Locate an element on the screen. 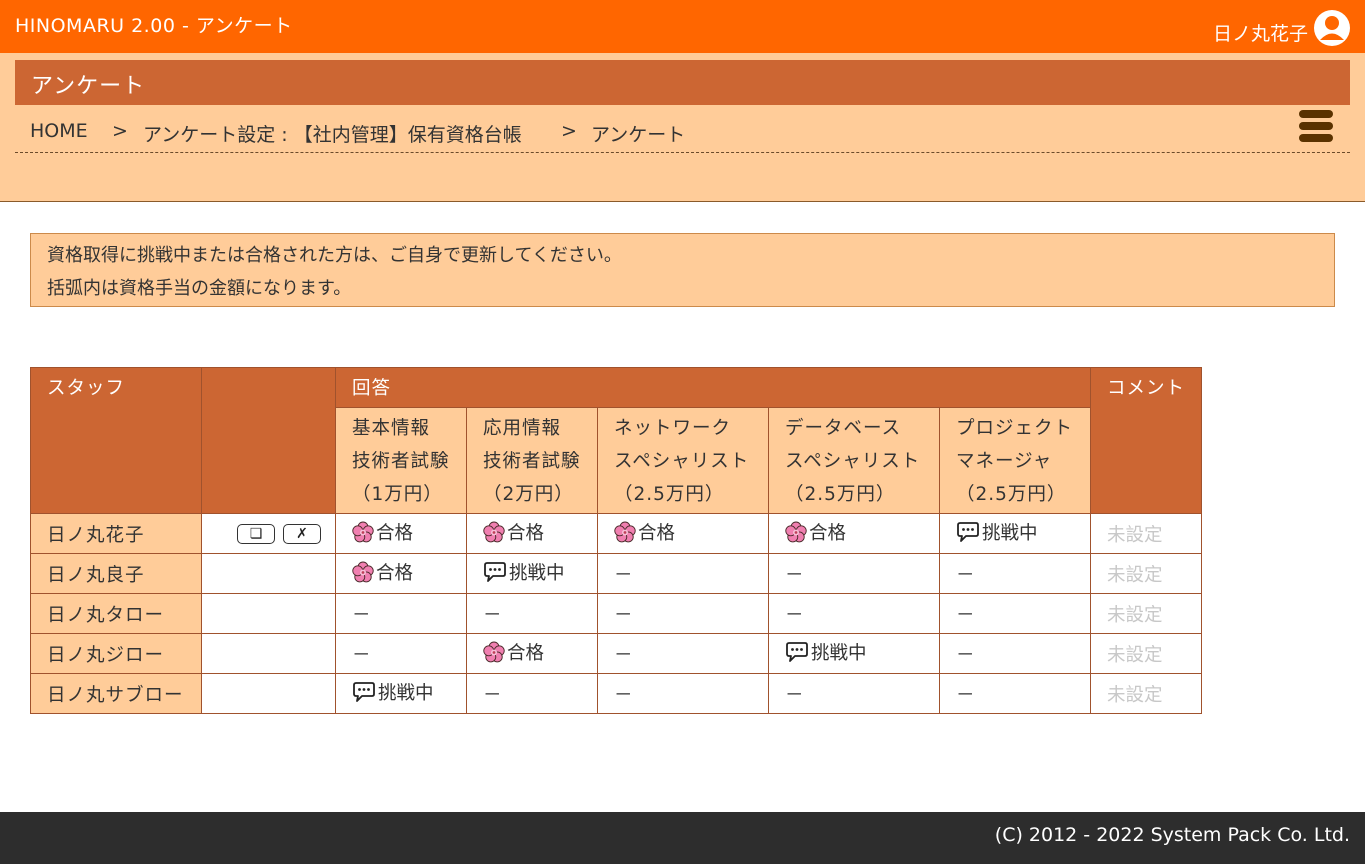  notice-line: 資格取得に挑戦中または合格された方は、ご自身で更新してください。 is located at coordinates (334, 255).